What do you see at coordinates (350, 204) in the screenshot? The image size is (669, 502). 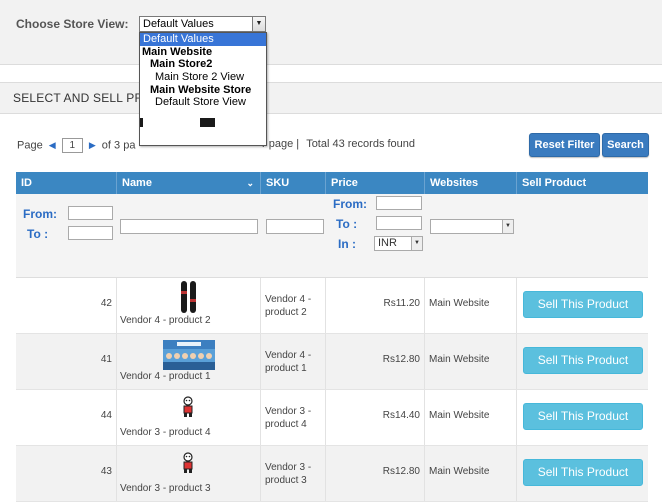 I see `price-from-label: From:` at bounding box center [350, 204].